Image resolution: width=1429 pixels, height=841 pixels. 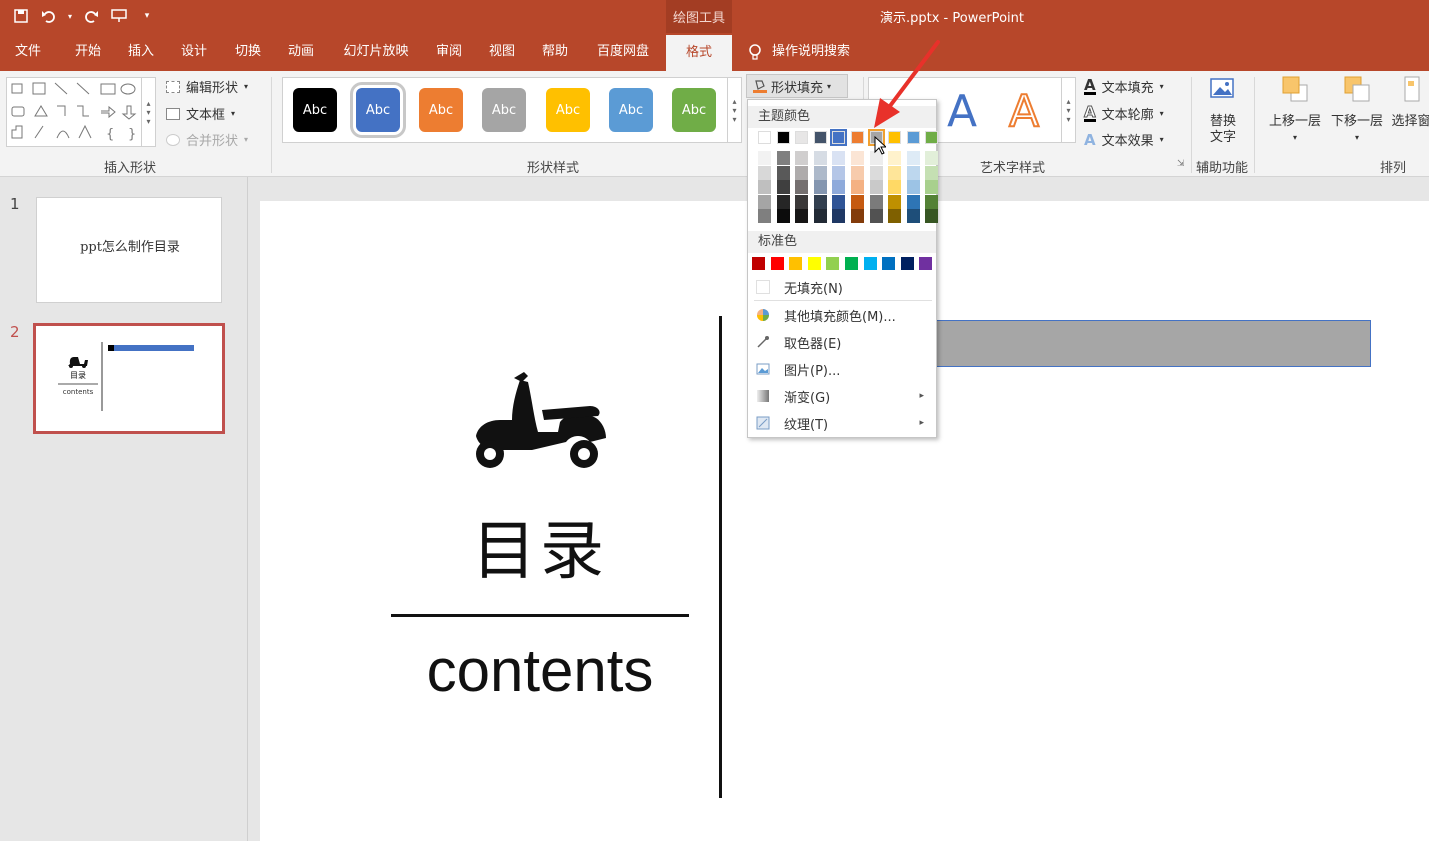 What do you see at coordinates (378, 110) in the screenshot?
I see `shape-style-blue: Abc` at bounding box center [378, 110].